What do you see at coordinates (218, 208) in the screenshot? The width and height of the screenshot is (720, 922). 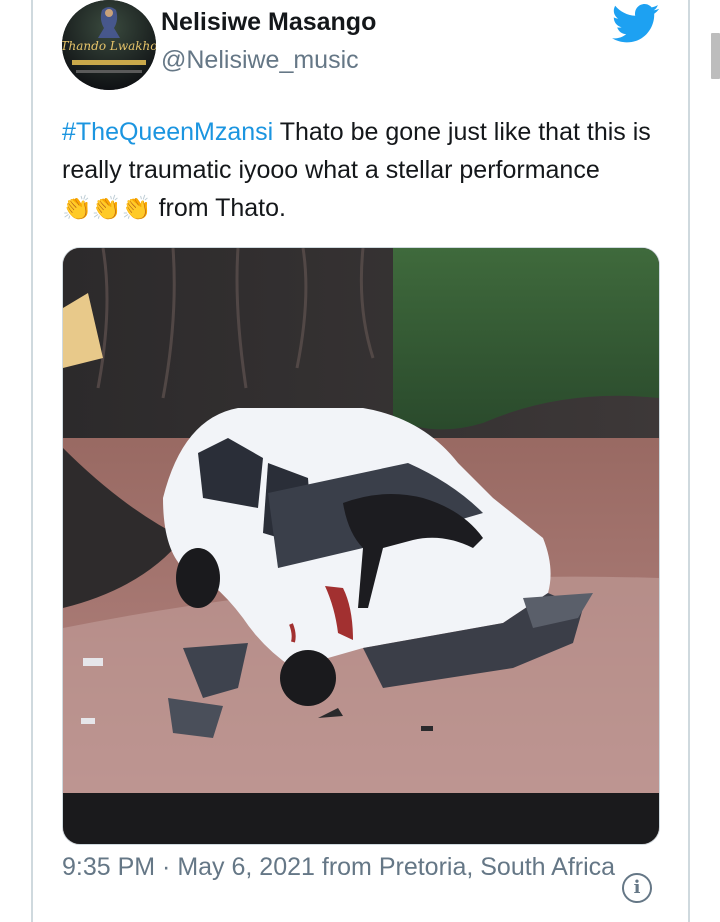 I see `tweet-text-part2: from Thato.` at bounding box center [218, 208].